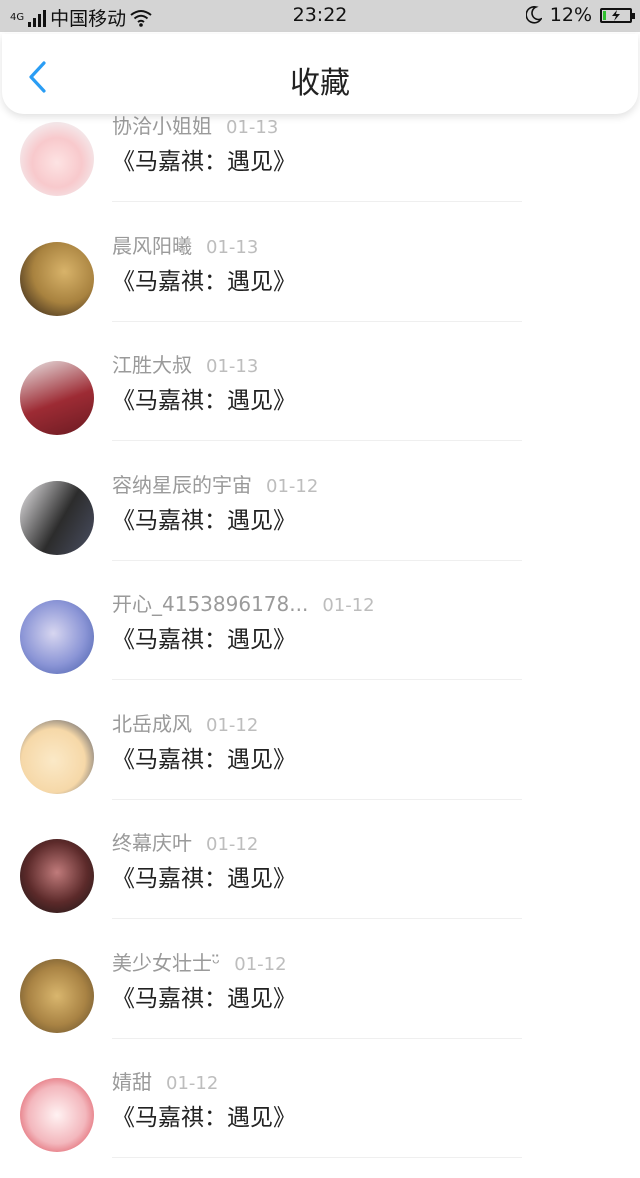 This screenshot has width=640, height=1178. What do you see at coordinates (570, 15) in the screenshot?
I see `battery-percent: 12%` at bounding box center [570, 15].